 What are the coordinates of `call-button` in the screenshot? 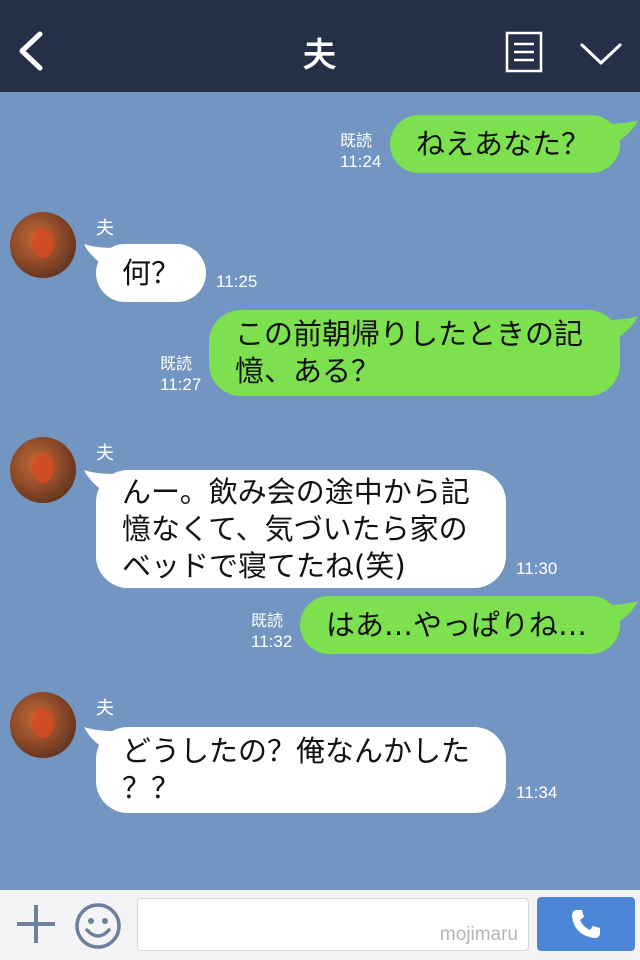 It's located at (586, 924).